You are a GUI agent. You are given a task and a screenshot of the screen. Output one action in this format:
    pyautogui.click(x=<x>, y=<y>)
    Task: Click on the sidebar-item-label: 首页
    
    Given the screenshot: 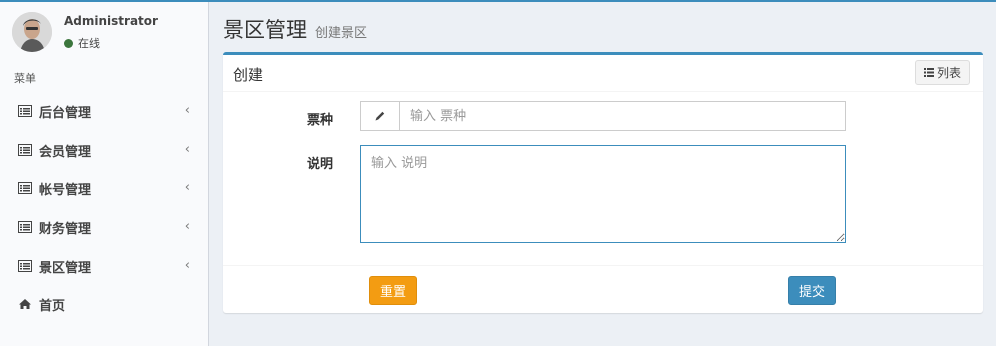 What is the action you would take?
    pyautogui.click(x=52, y=306)
    